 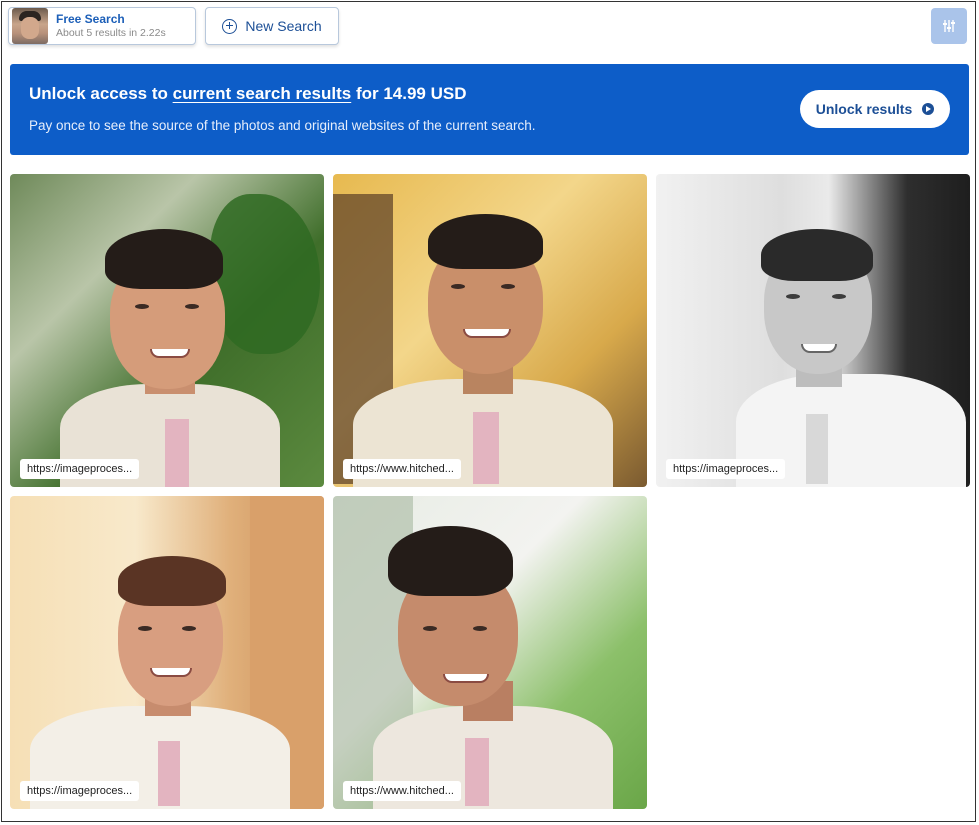 I want to click on search-title: Free Search, so click(x=90, y=19).